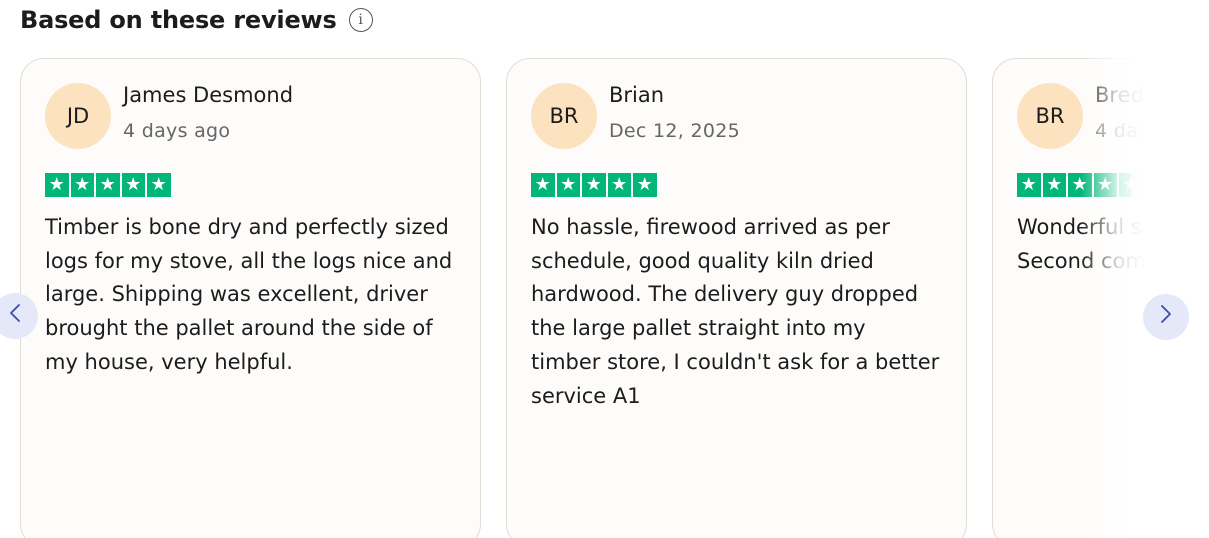 The image size is (1209, 538). What do you see at coordinates (15, 316) in the screenshot?
I see `chevron-left-icon` at bounding box center [15, 316].